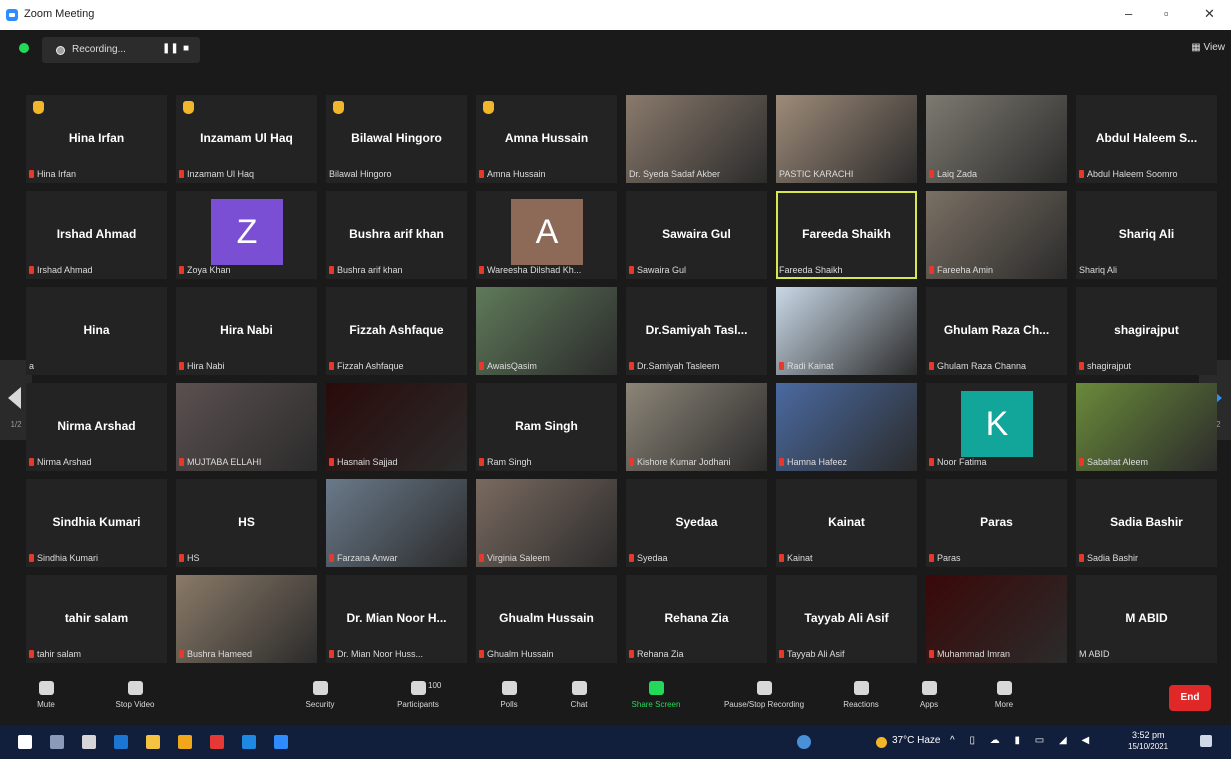 Image resolution: width=1231 pixels, height=759 pixels. Describe the element at coordinates (217, 742) in the screenshot. I see `chrome-icon` at that location.